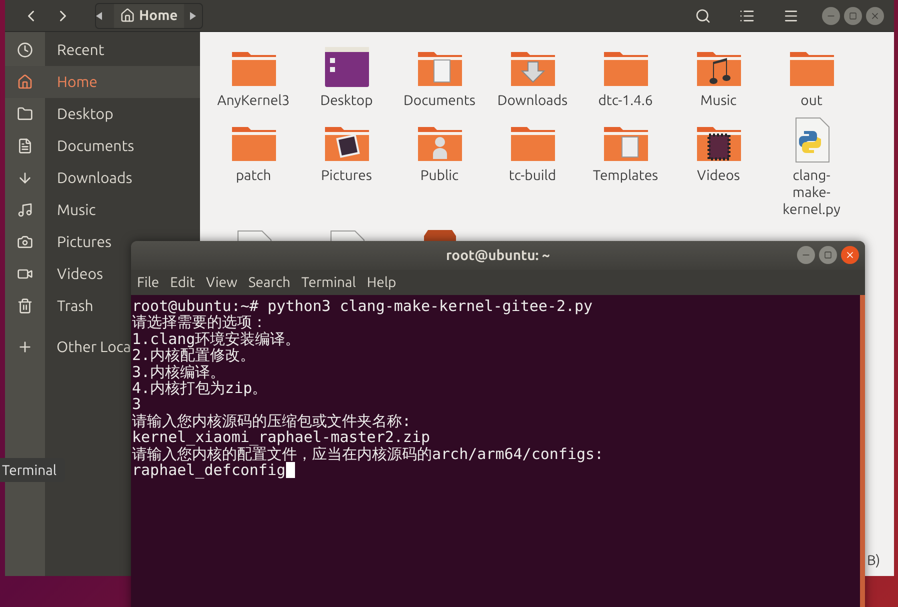 The width and height of the screenshot is (898, 607). I want to click on terminal-line: kernel_xiaomi_raphael-master2.zip, so click(281, 437).